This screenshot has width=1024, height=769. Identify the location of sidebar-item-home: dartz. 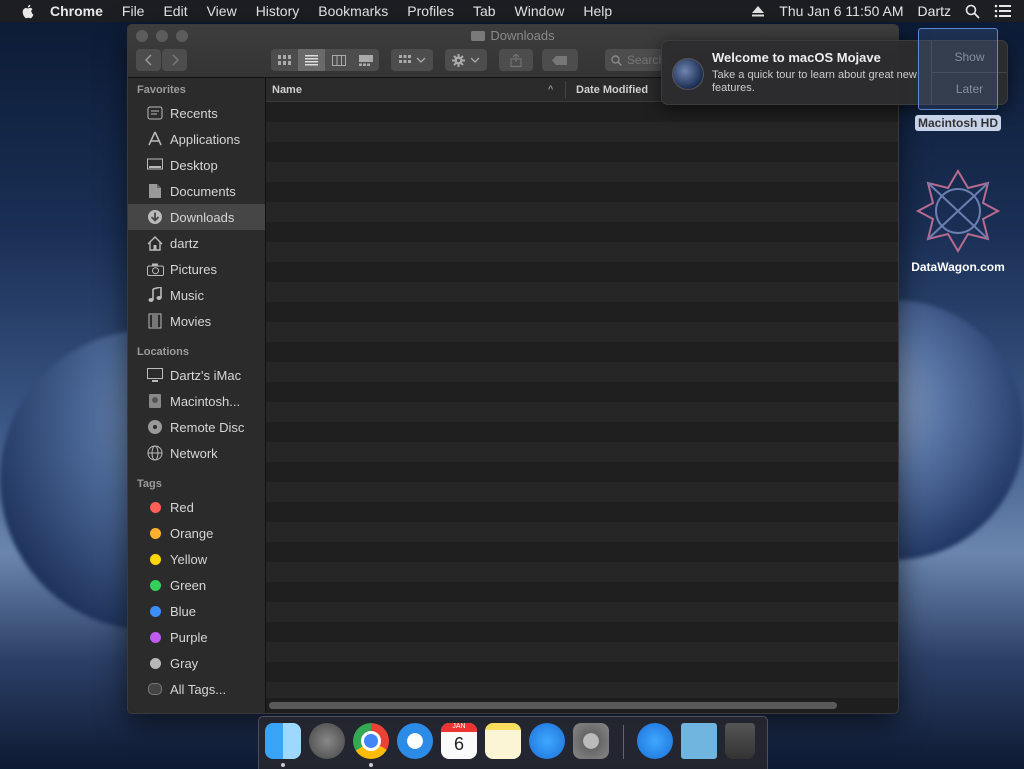
(196, 243).